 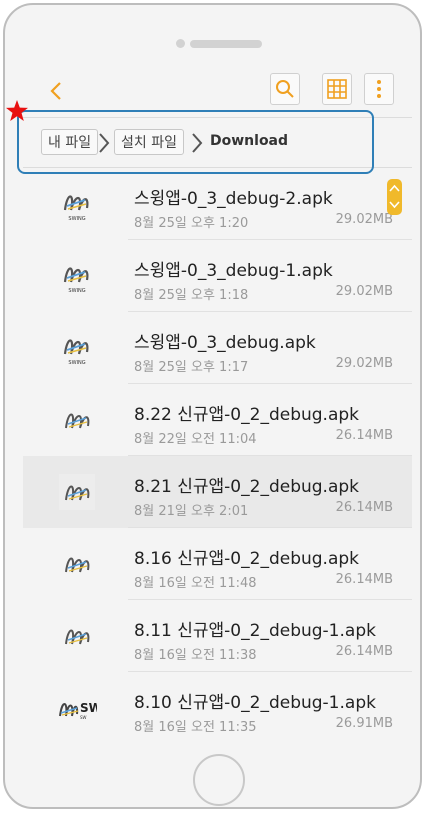 What do you see at coordinates (88, 708) in the screenshot?
I see `sw-logo-text: SW` at bounding box center [88, 708].